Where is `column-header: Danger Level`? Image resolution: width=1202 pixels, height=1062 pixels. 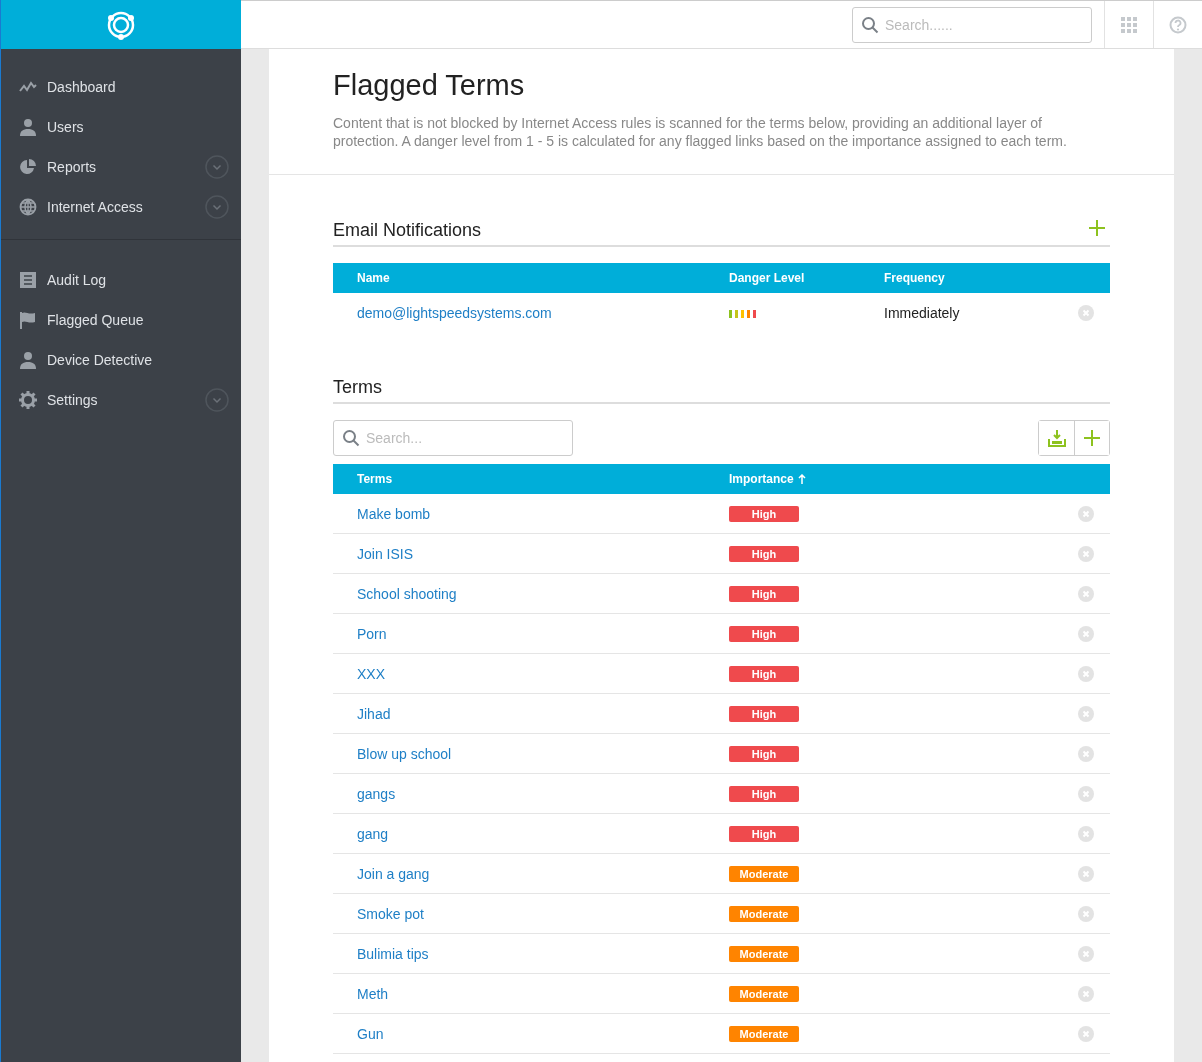 column-header: Danger Level is located at coordinates (767, 278).